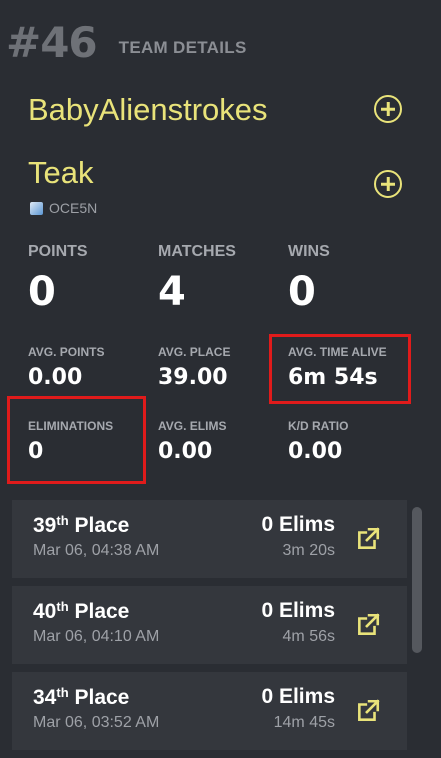 The image size is (441, 758). What do you see at coordinates (193, 377) in the screenshot?
I see `avg-place-value: 39.00` at bounding box center [193, 377].